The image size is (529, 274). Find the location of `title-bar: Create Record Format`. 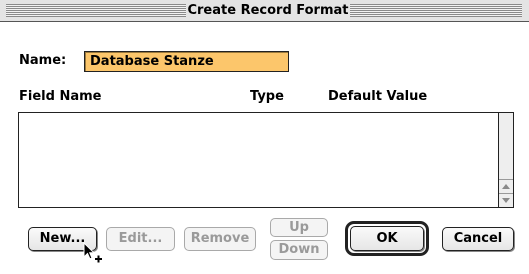

title-bar: Create Record Format is located at coordinates (264, 11).